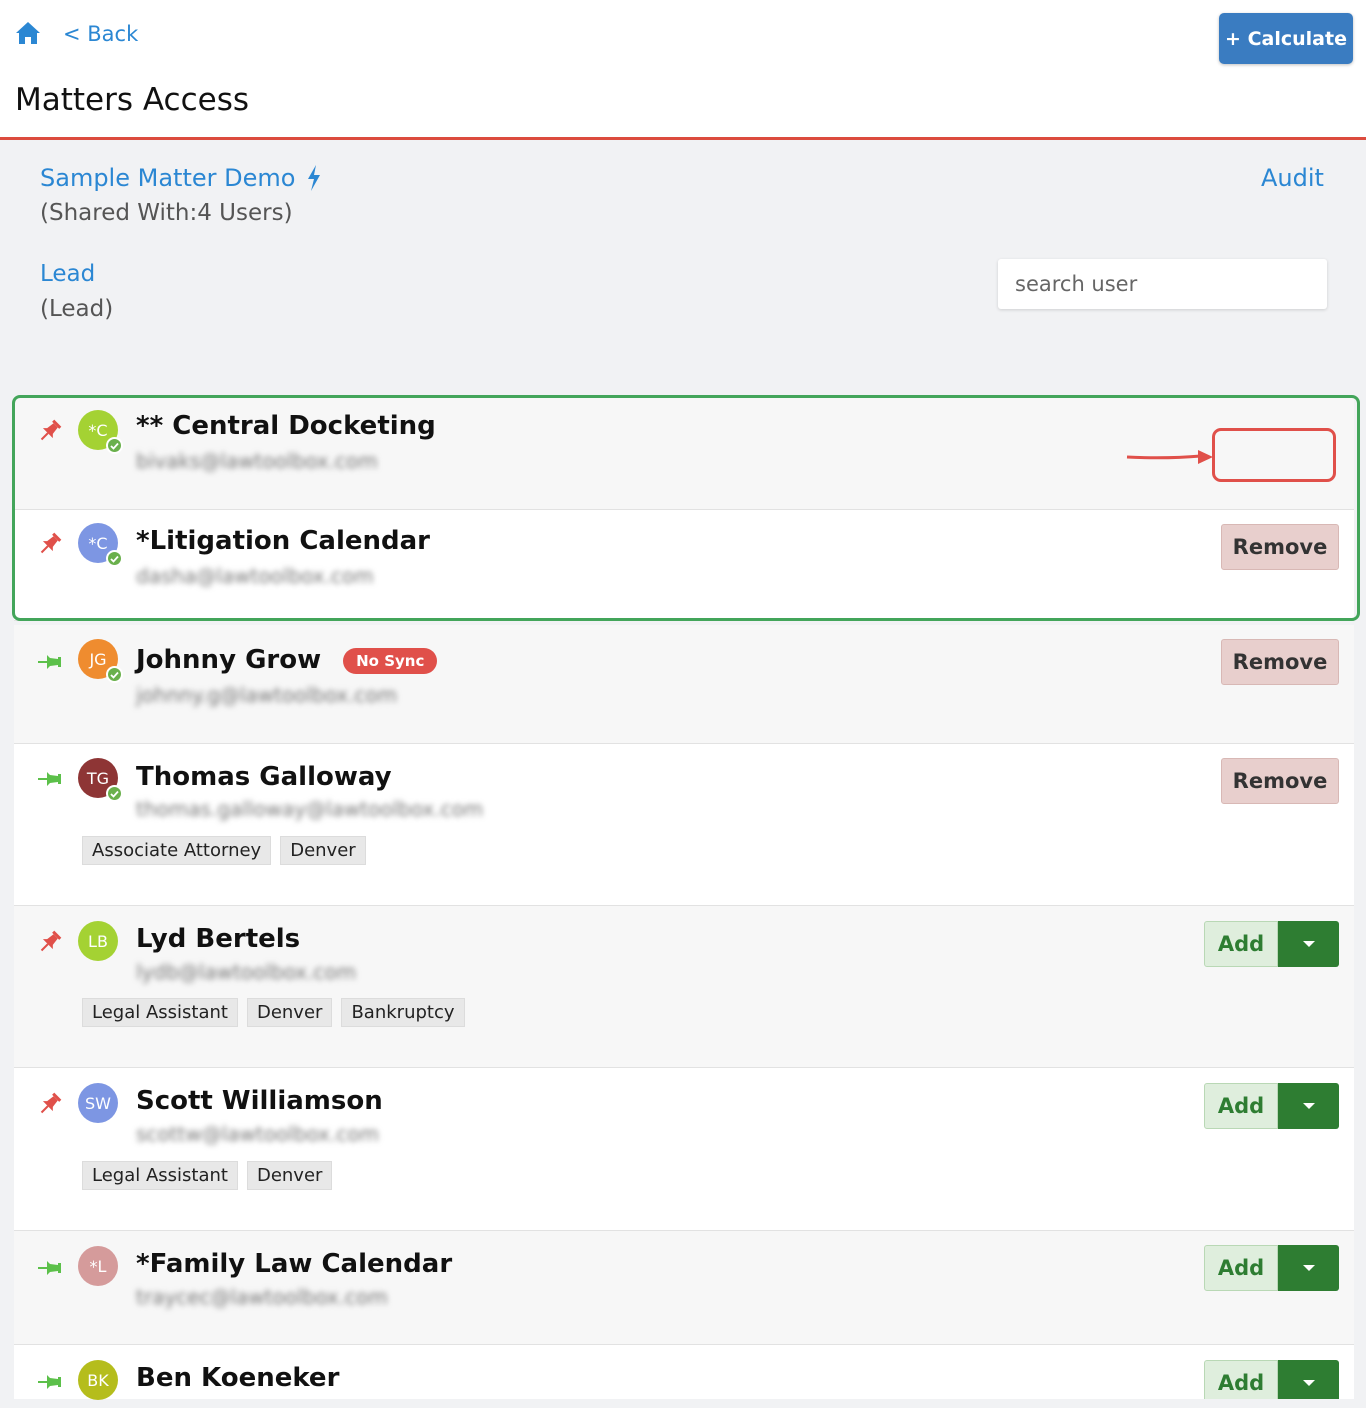  What do you see at coordinates (262, 1297) in the screenshot?
I see `user-email: traycec@lawtoolbox.com` at bounding box center [262, 1297].